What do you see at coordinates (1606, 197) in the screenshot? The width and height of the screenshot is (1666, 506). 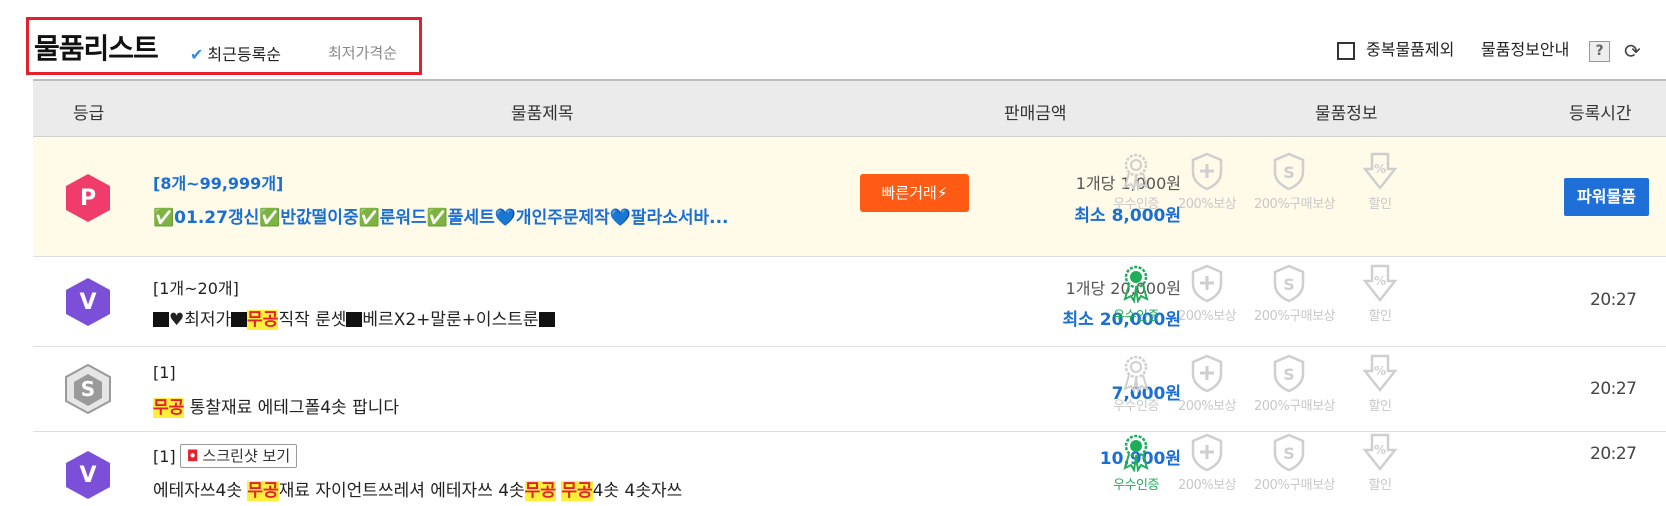 I see `power-item-button: 파워물품` at bounding box center [1606, 197].